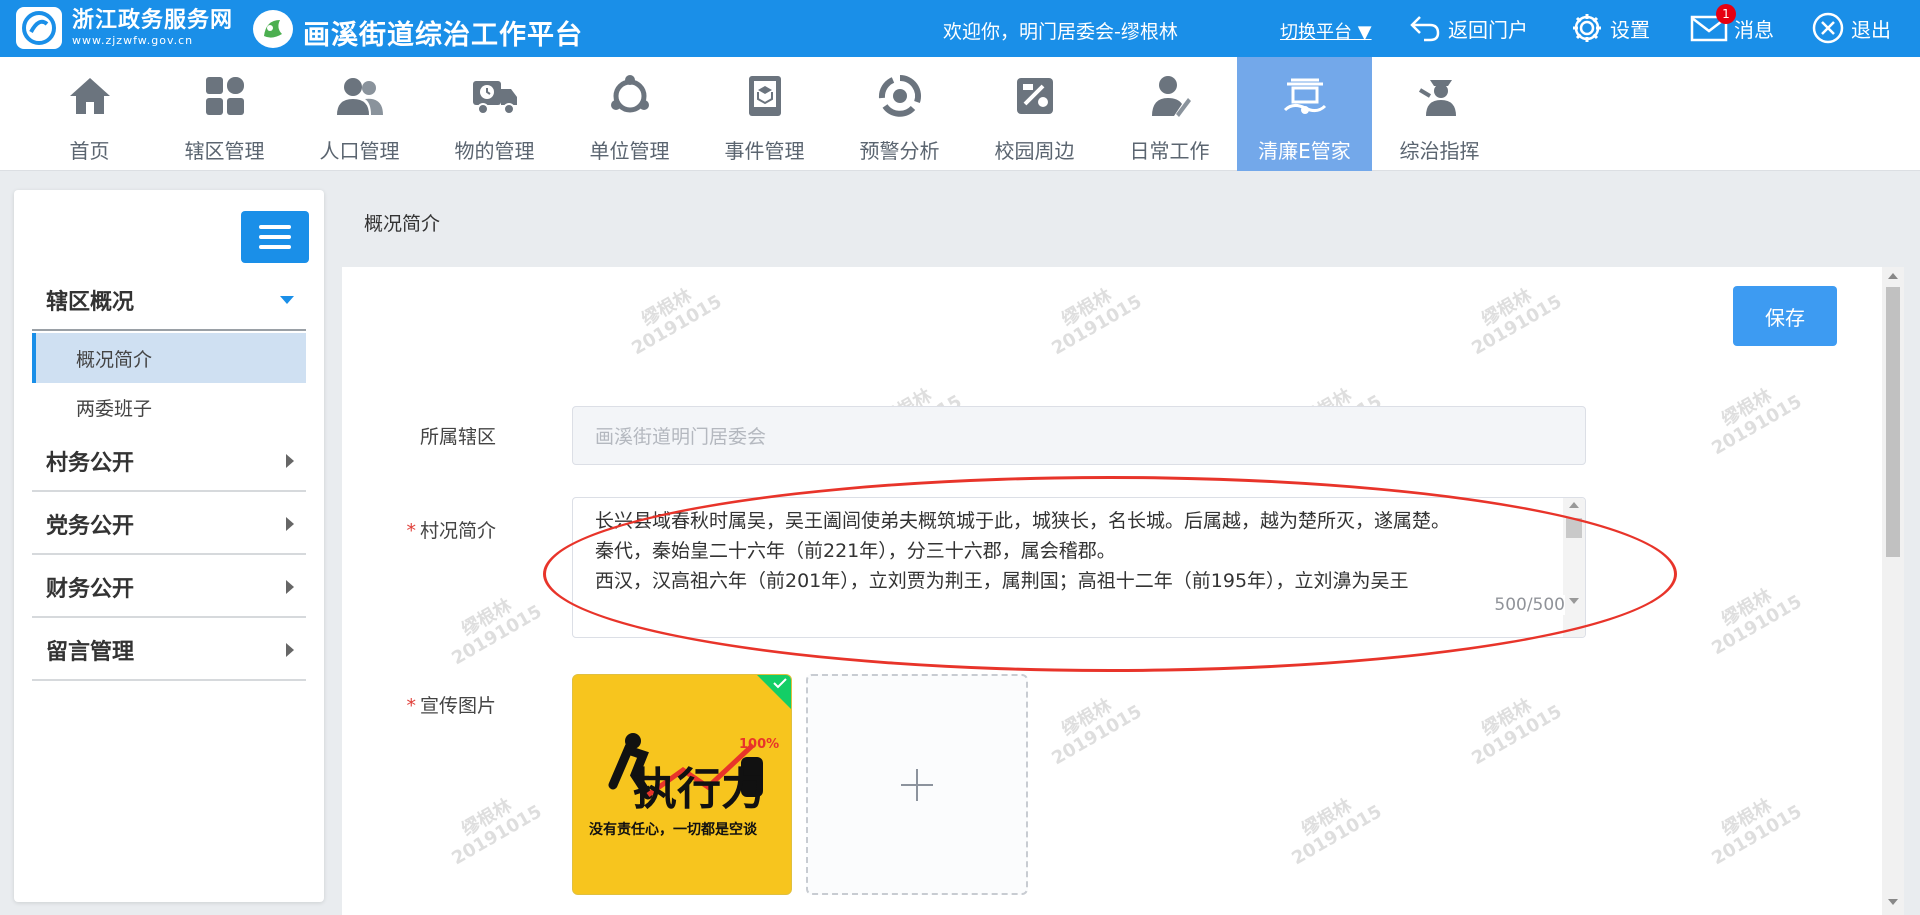 This screenshot has height=915, width=1920. What do you see at coordinates (169, 525) in the screenshot?
I see `sidebar-group-party-affairs: 党务公开` at bounding box center [169, 525].